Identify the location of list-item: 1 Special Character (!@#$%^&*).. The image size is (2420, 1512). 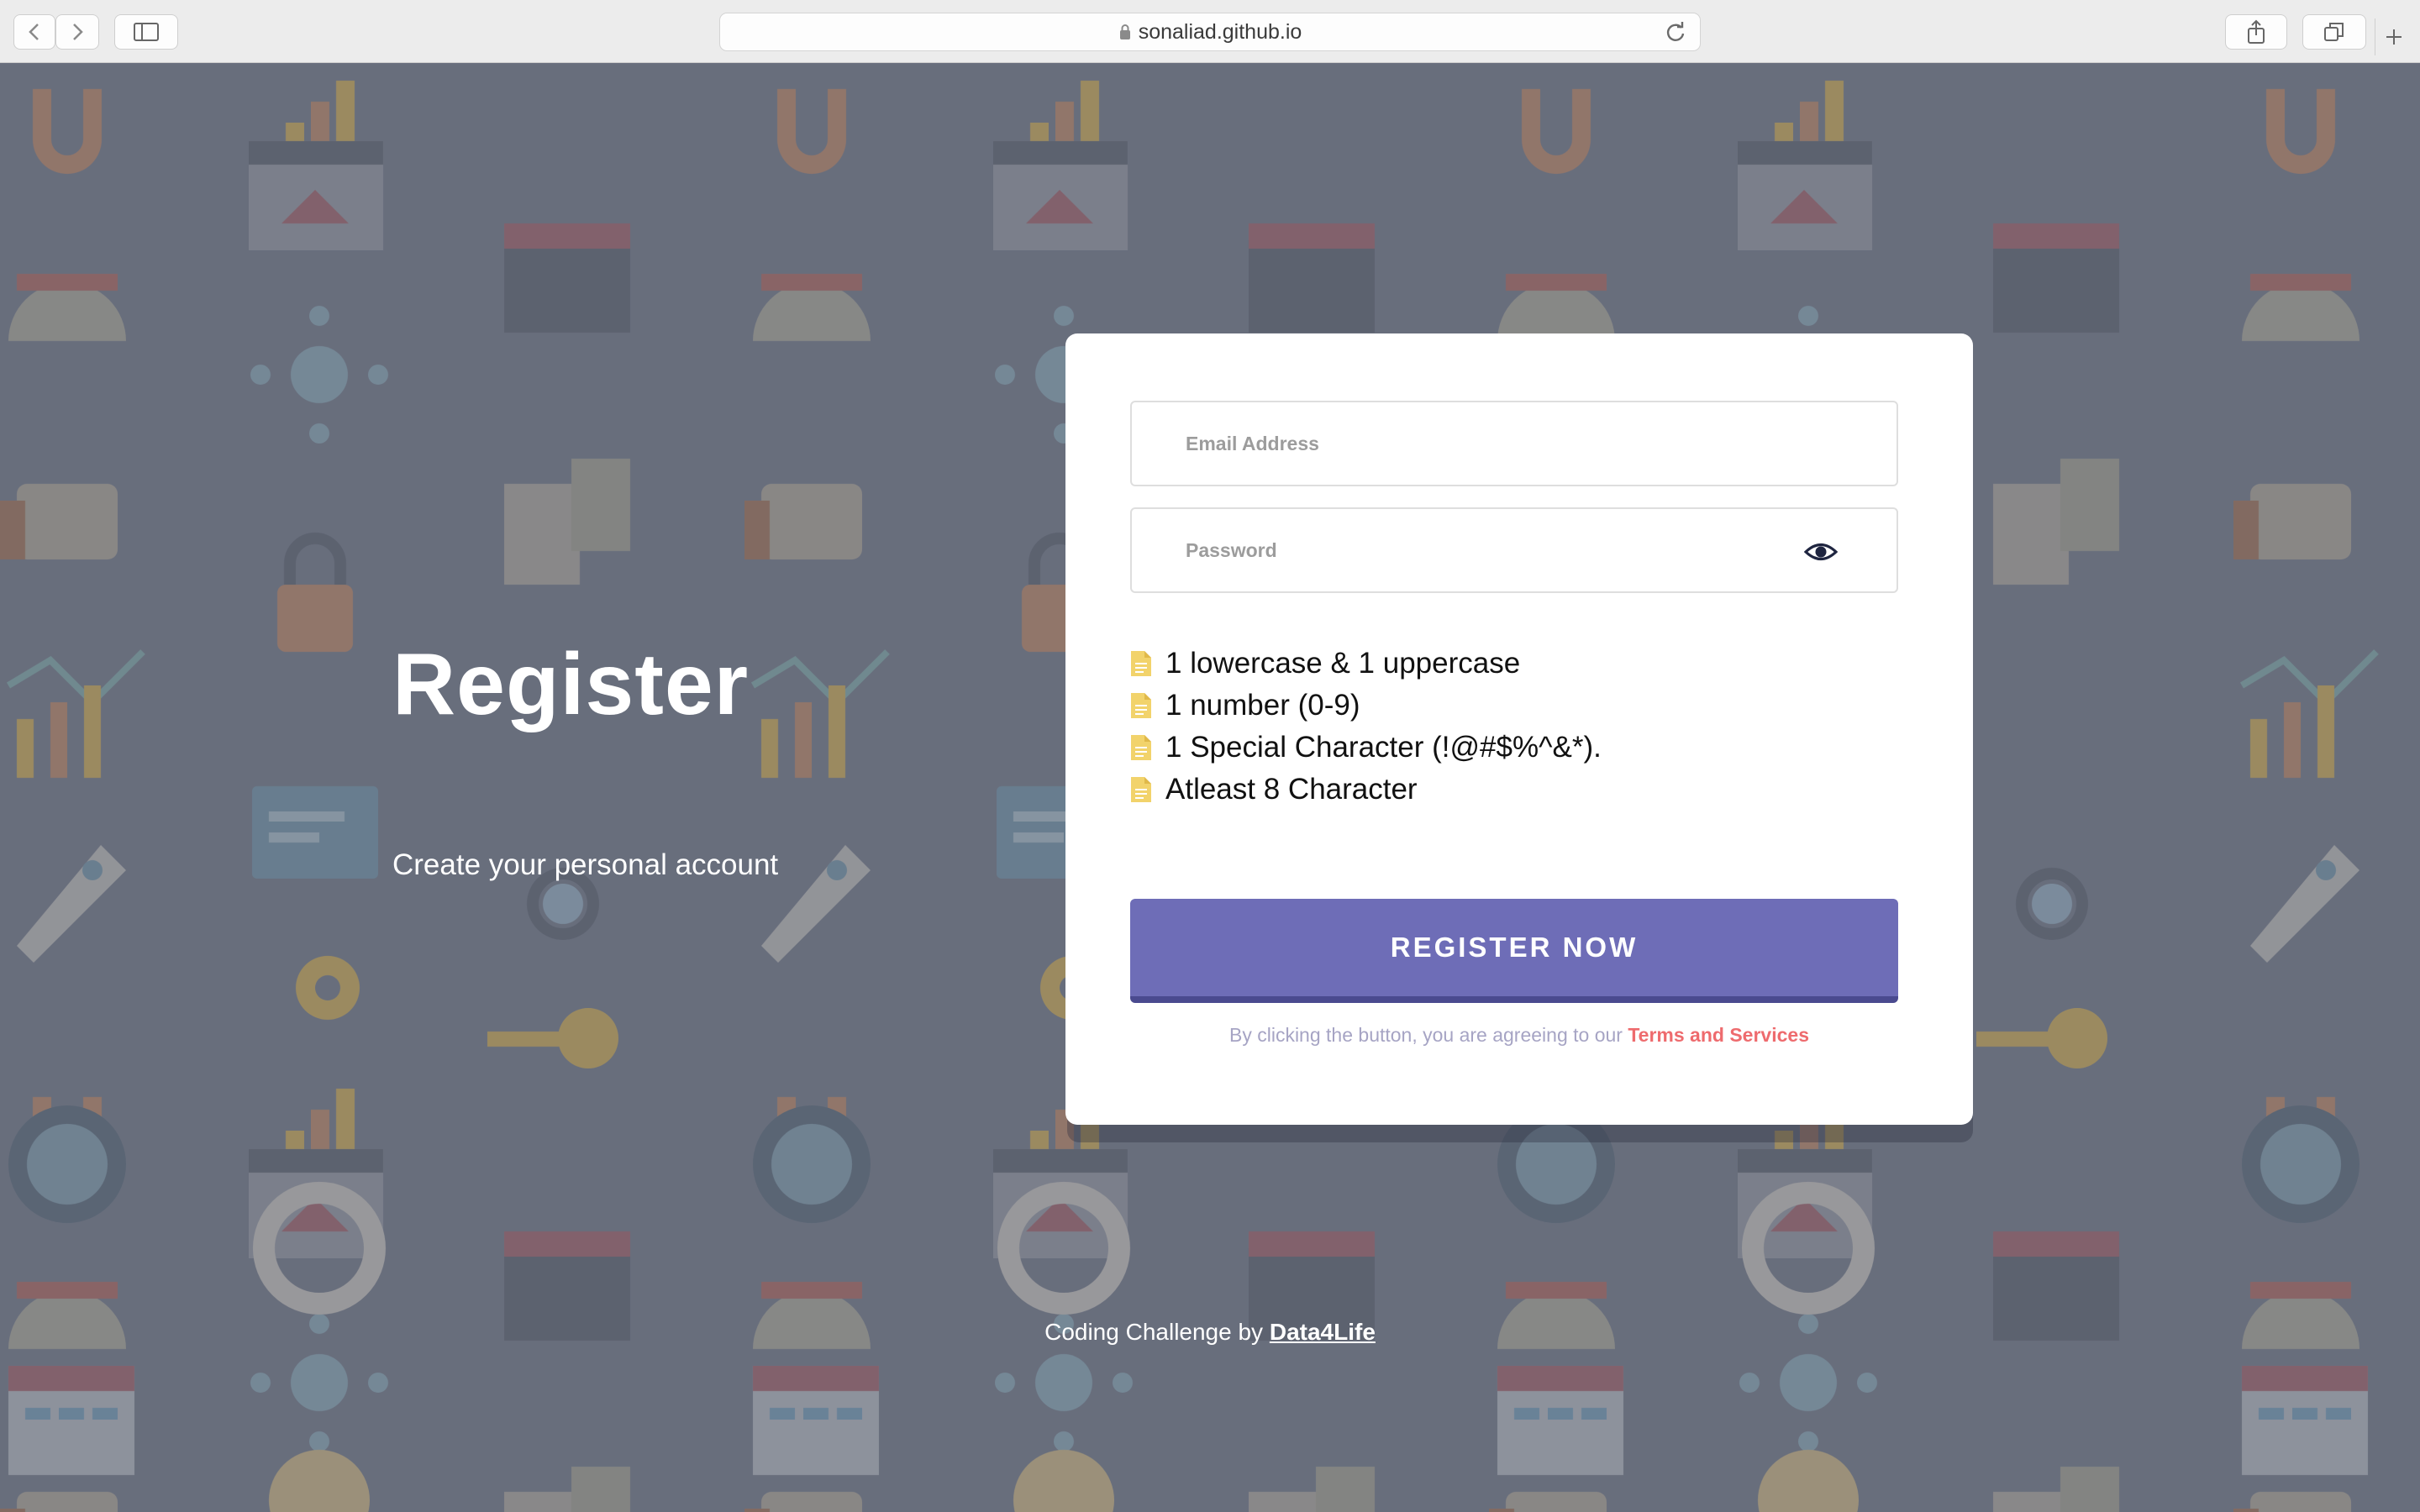
(1366, 748).